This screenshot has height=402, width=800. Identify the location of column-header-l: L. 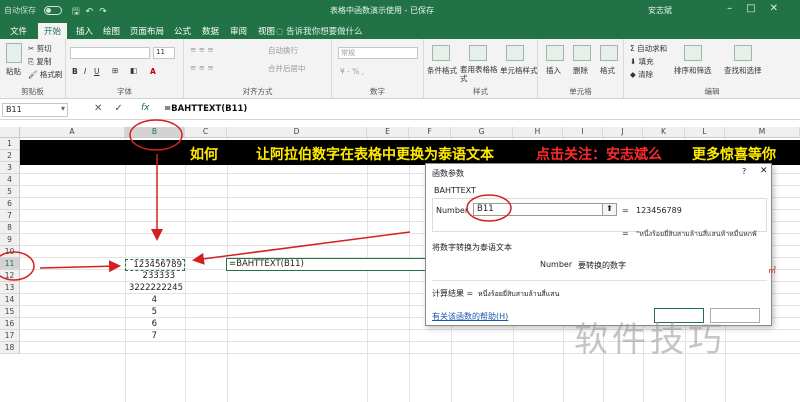
(705, 132).